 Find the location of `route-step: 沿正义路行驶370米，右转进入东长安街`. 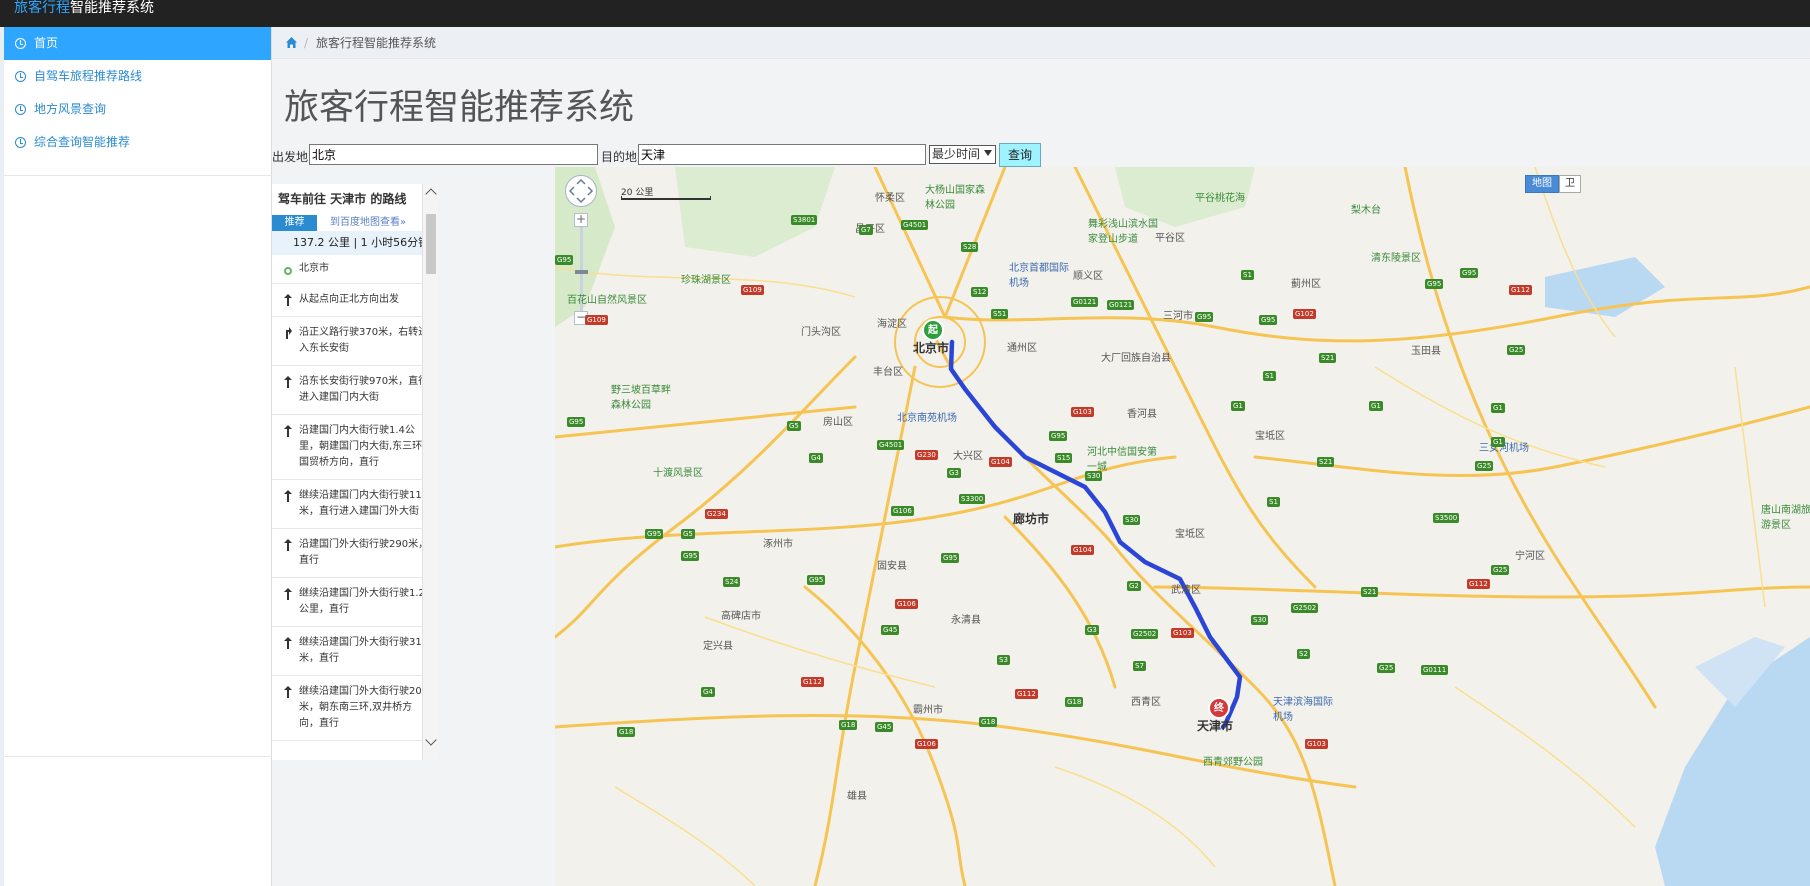

route-step: 沿正义路行驶370米，右转进入东长安街 is located at coordinates (354, 341).